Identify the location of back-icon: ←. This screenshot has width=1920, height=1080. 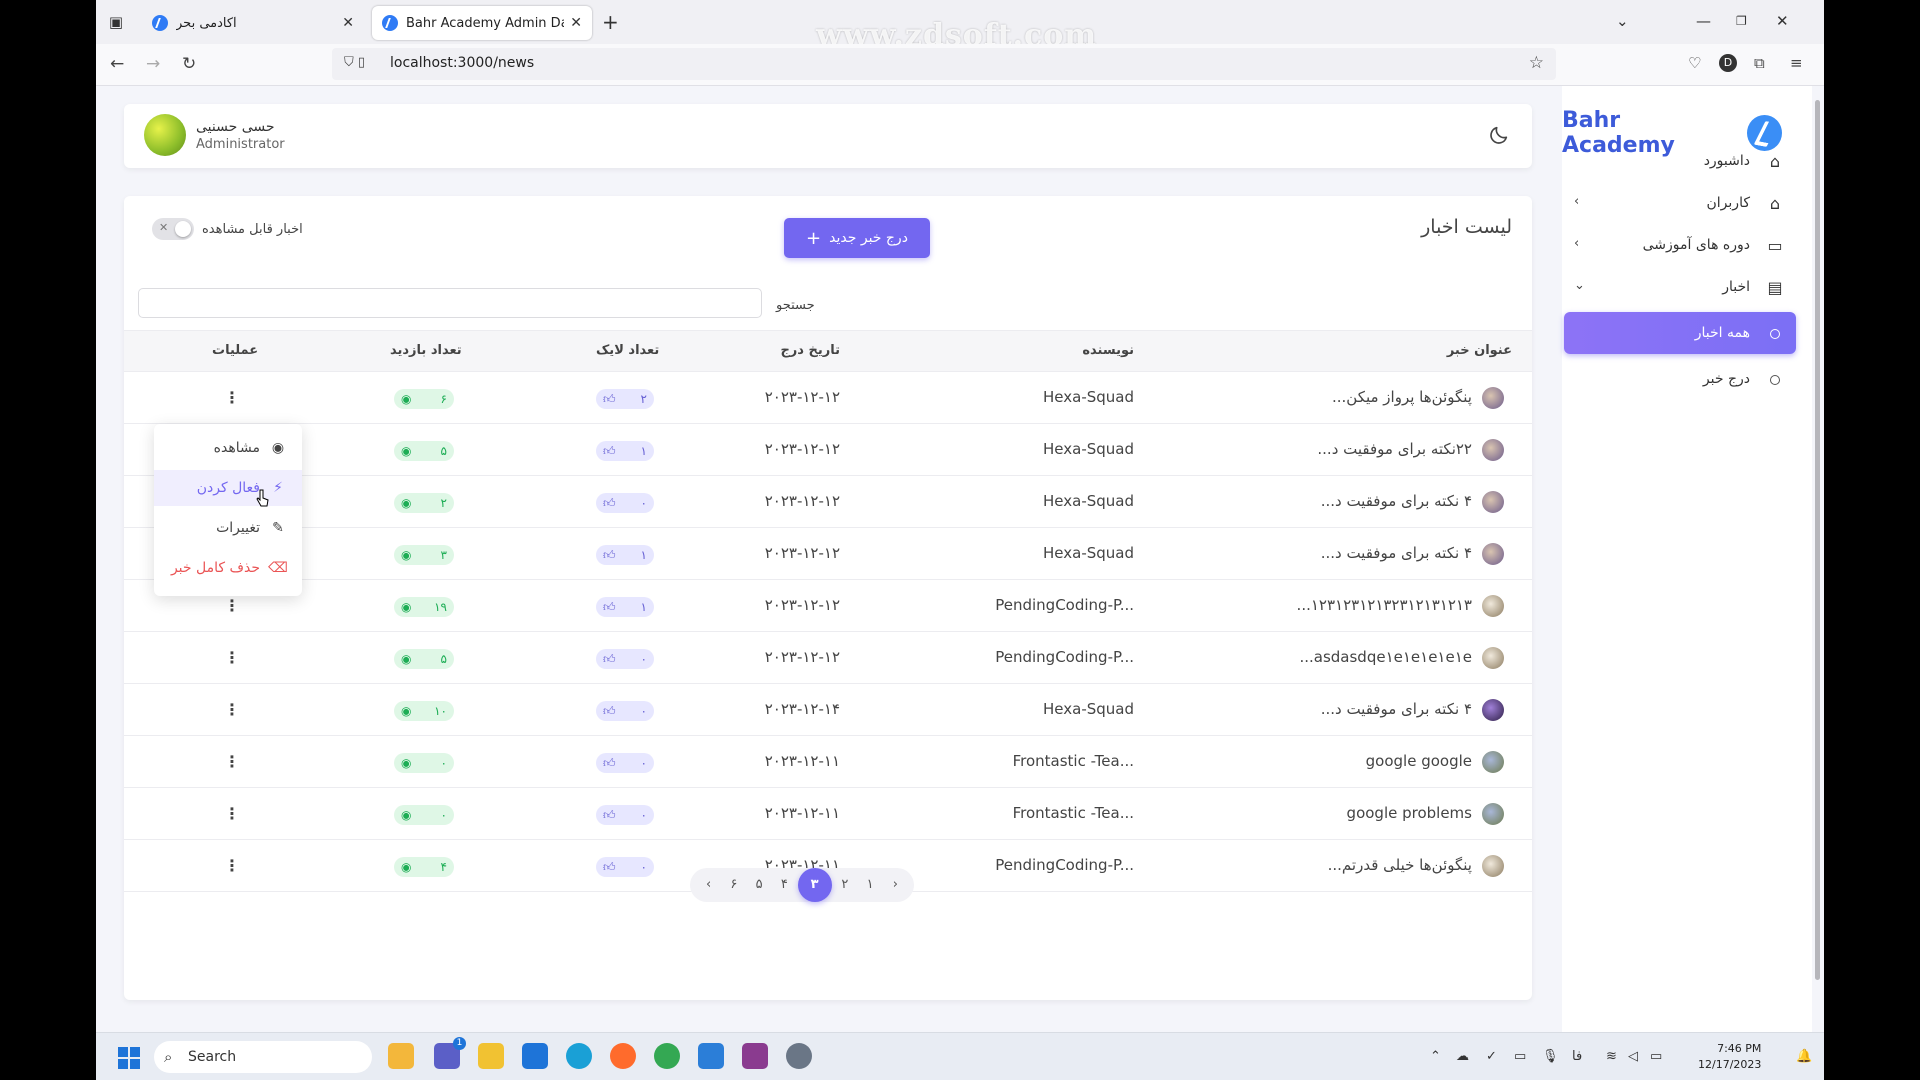
(117, 64).